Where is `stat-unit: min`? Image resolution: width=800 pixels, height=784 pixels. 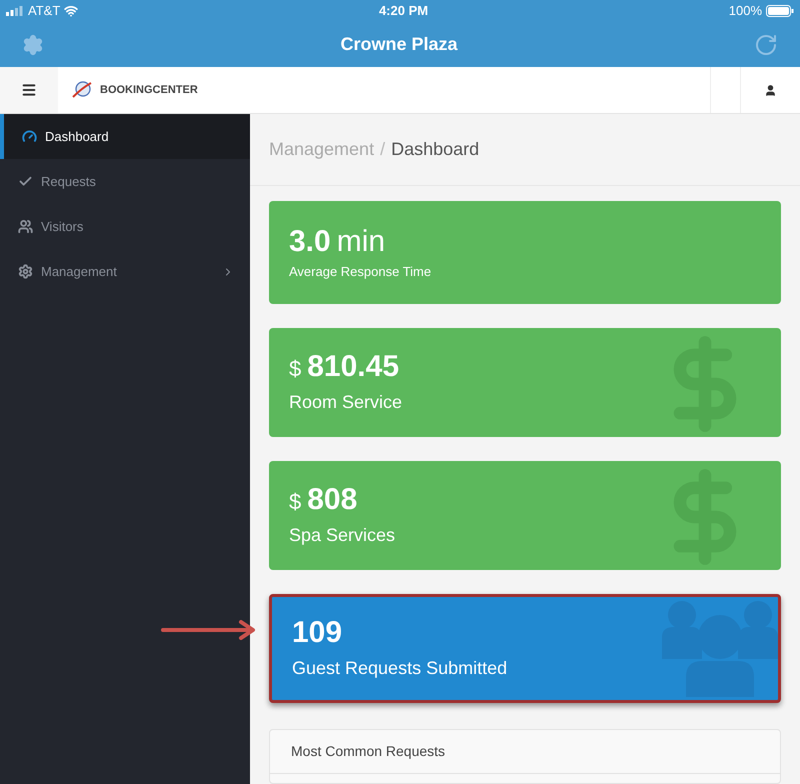
stat-unit: min is located at coordinates (361, 242).